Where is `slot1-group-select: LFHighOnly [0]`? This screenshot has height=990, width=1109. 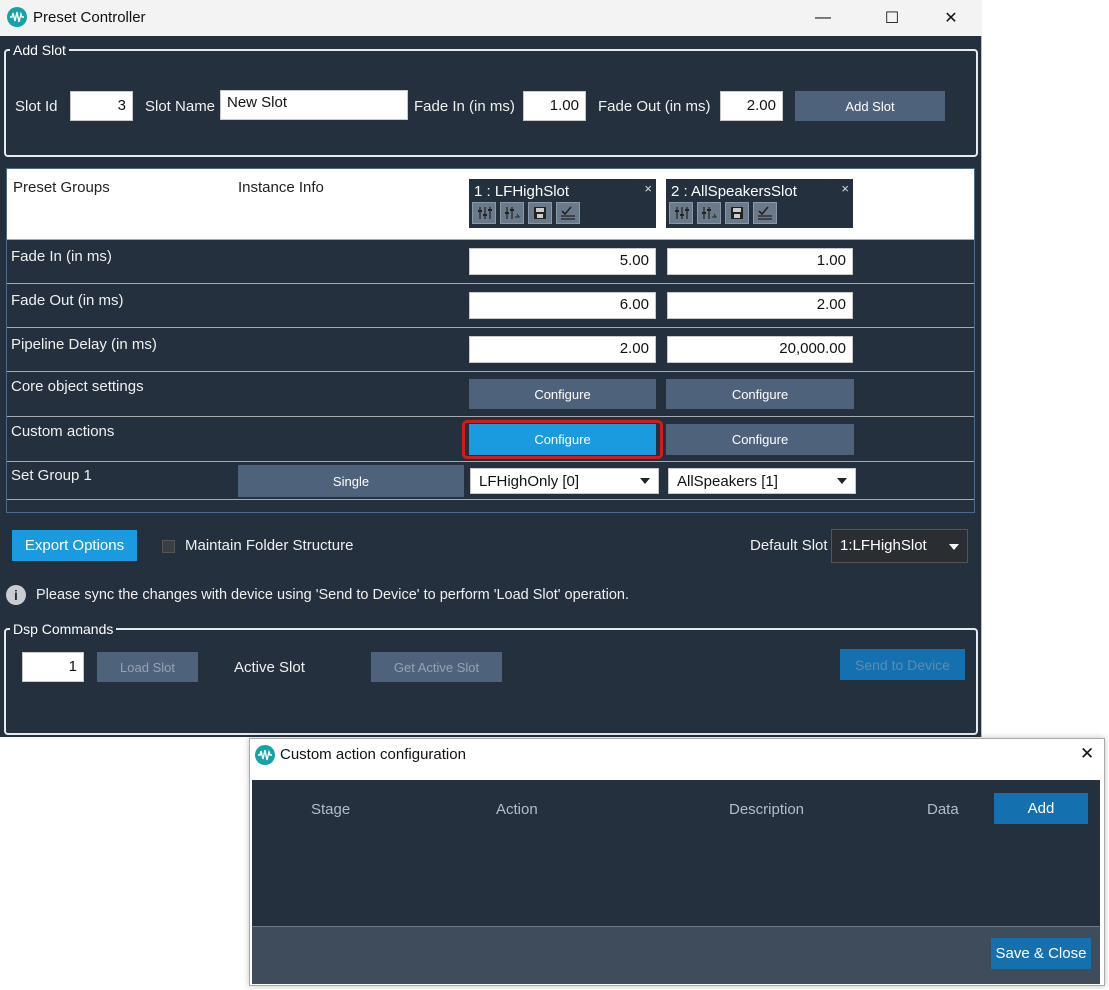
slot1-group-select: LFHighOnly [0] is located at coordinates (564, 481).